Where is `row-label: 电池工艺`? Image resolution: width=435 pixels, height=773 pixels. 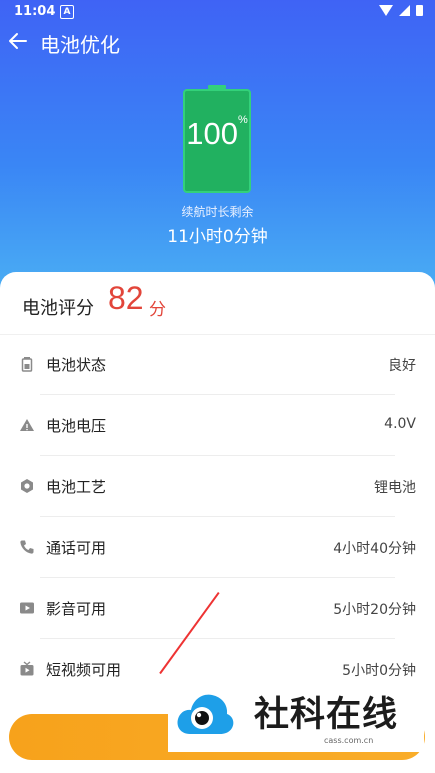 row-label: 电池工艺 is located at coordinates (76, 487).